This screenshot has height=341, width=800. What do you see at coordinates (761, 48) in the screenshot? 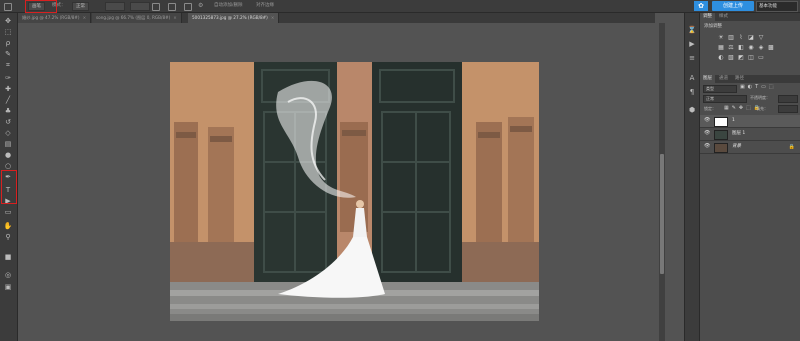
I see `channel-mixer-icon: ◈` at bounding box center [761, 48].